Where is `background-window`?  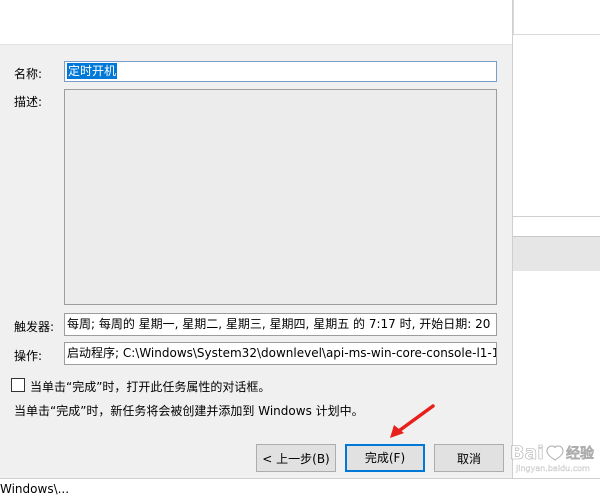
background-window is located at coordinates (556, 239).